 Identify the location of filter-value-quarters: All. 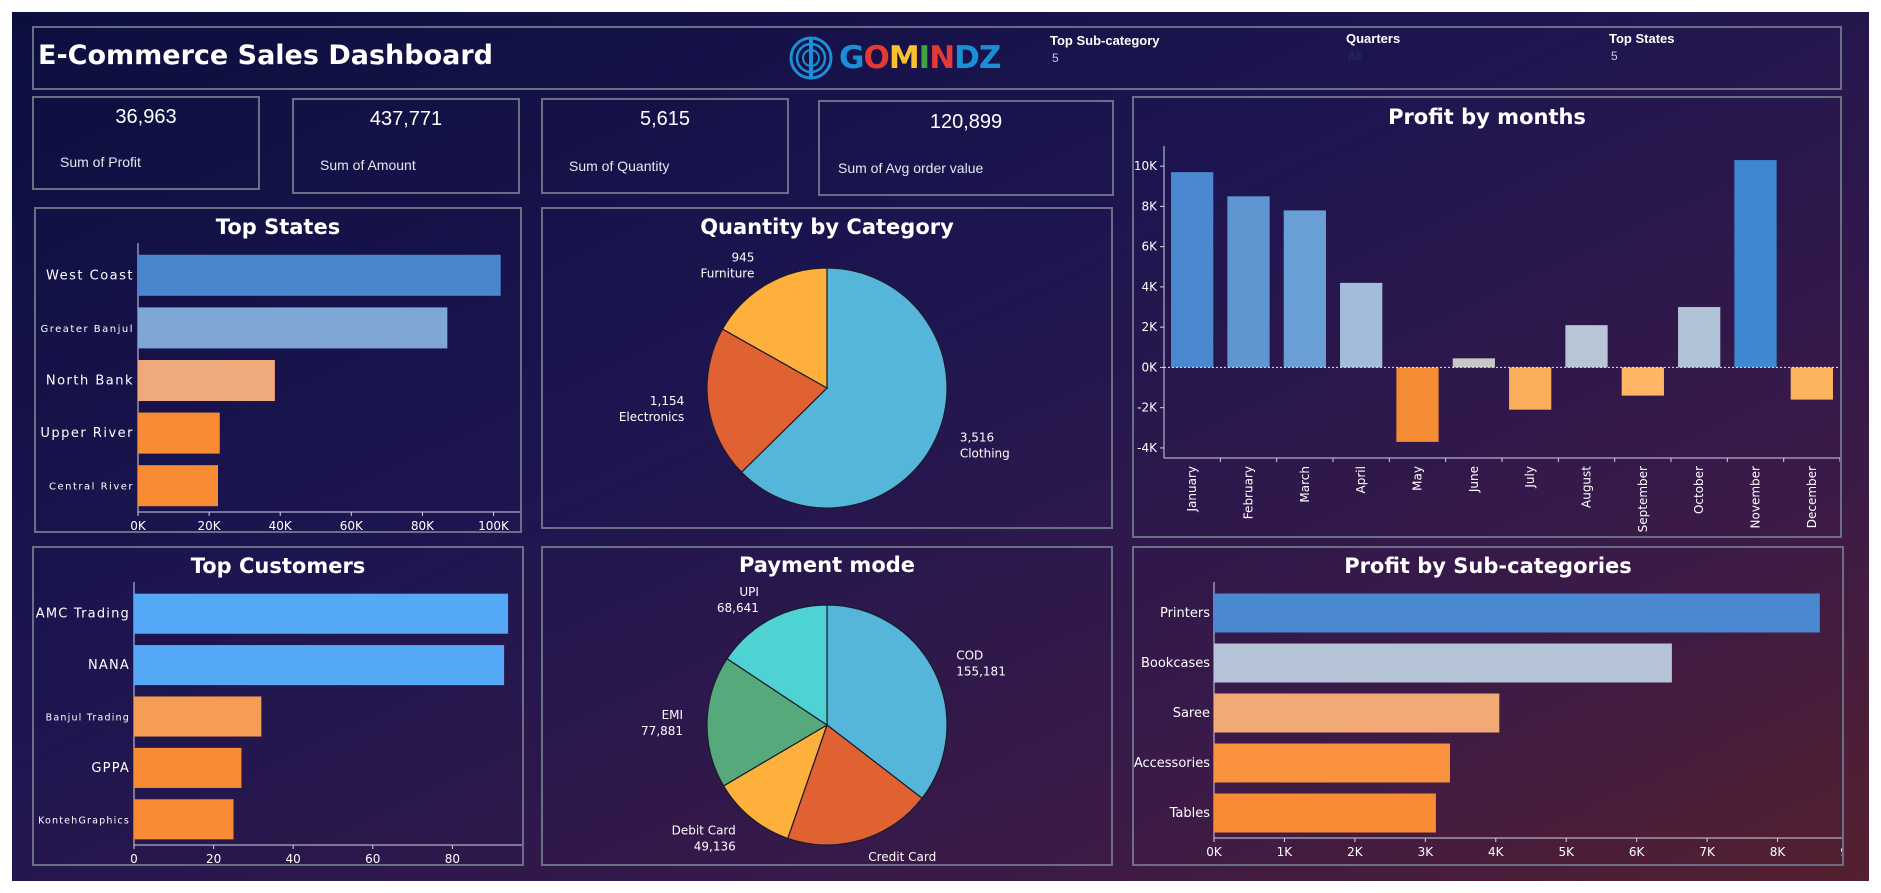
(1354, 56).